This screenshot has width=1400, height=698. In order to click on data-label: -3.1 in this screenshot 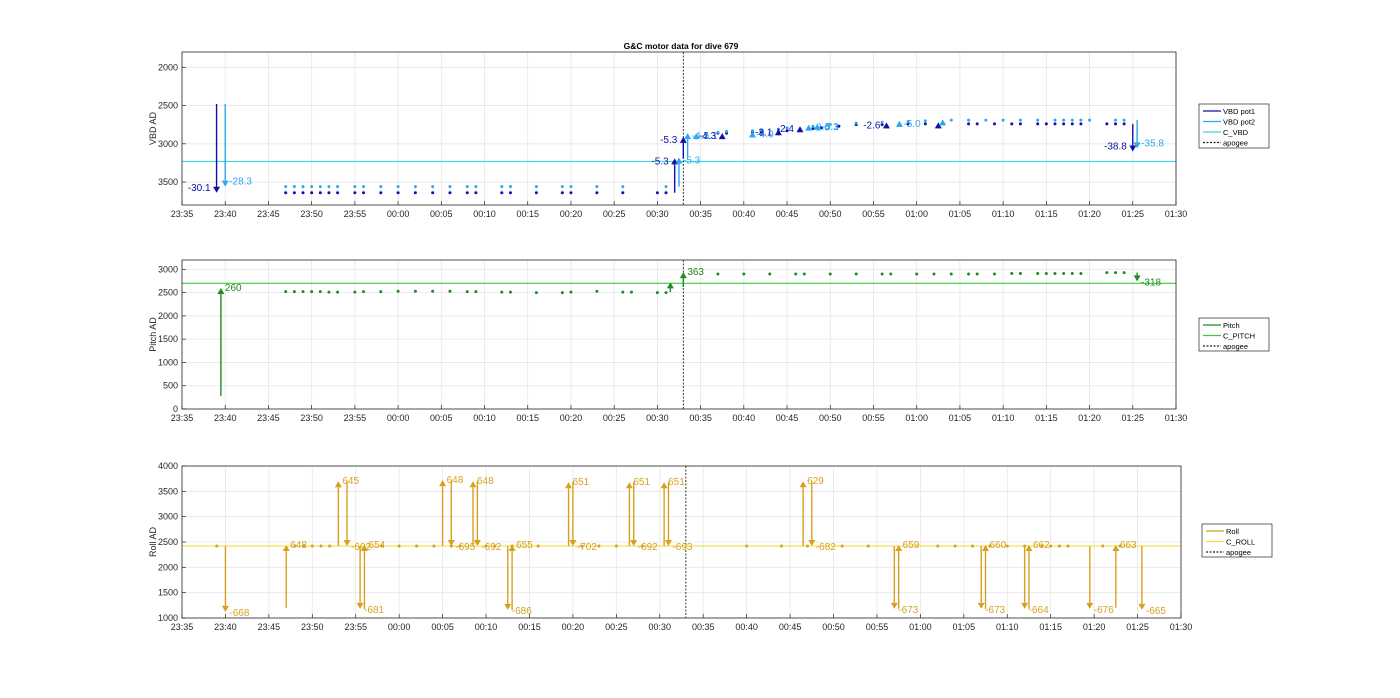, I will do `click(764, 132)`.